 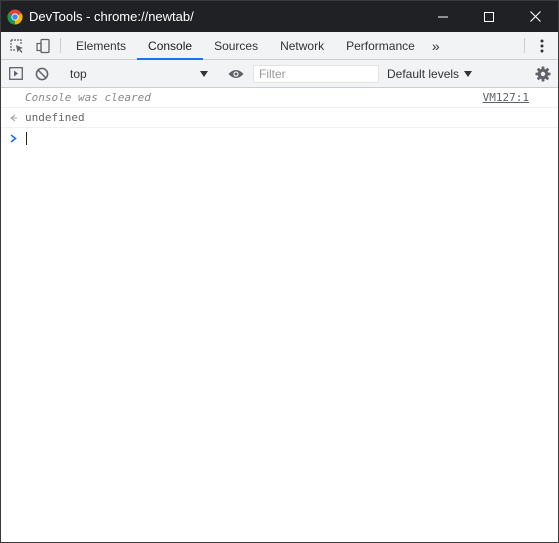 What do you see at coordinates (423, 73) in the screenshot?
I see `log-levels-label: Default levels` at bounding box center [423, 73].